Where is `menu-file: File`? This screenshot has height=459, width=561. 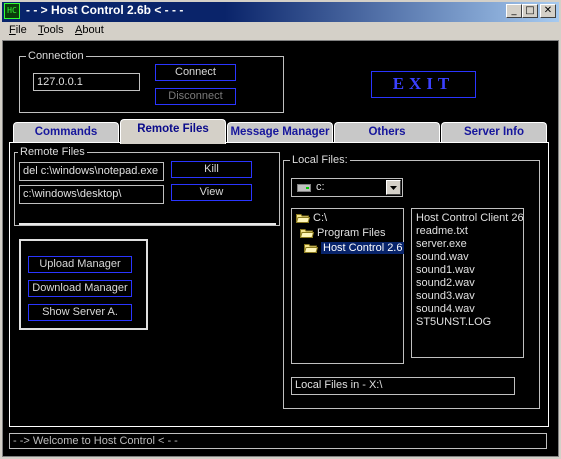
menu-file: File is located at coordinates (18, 30).